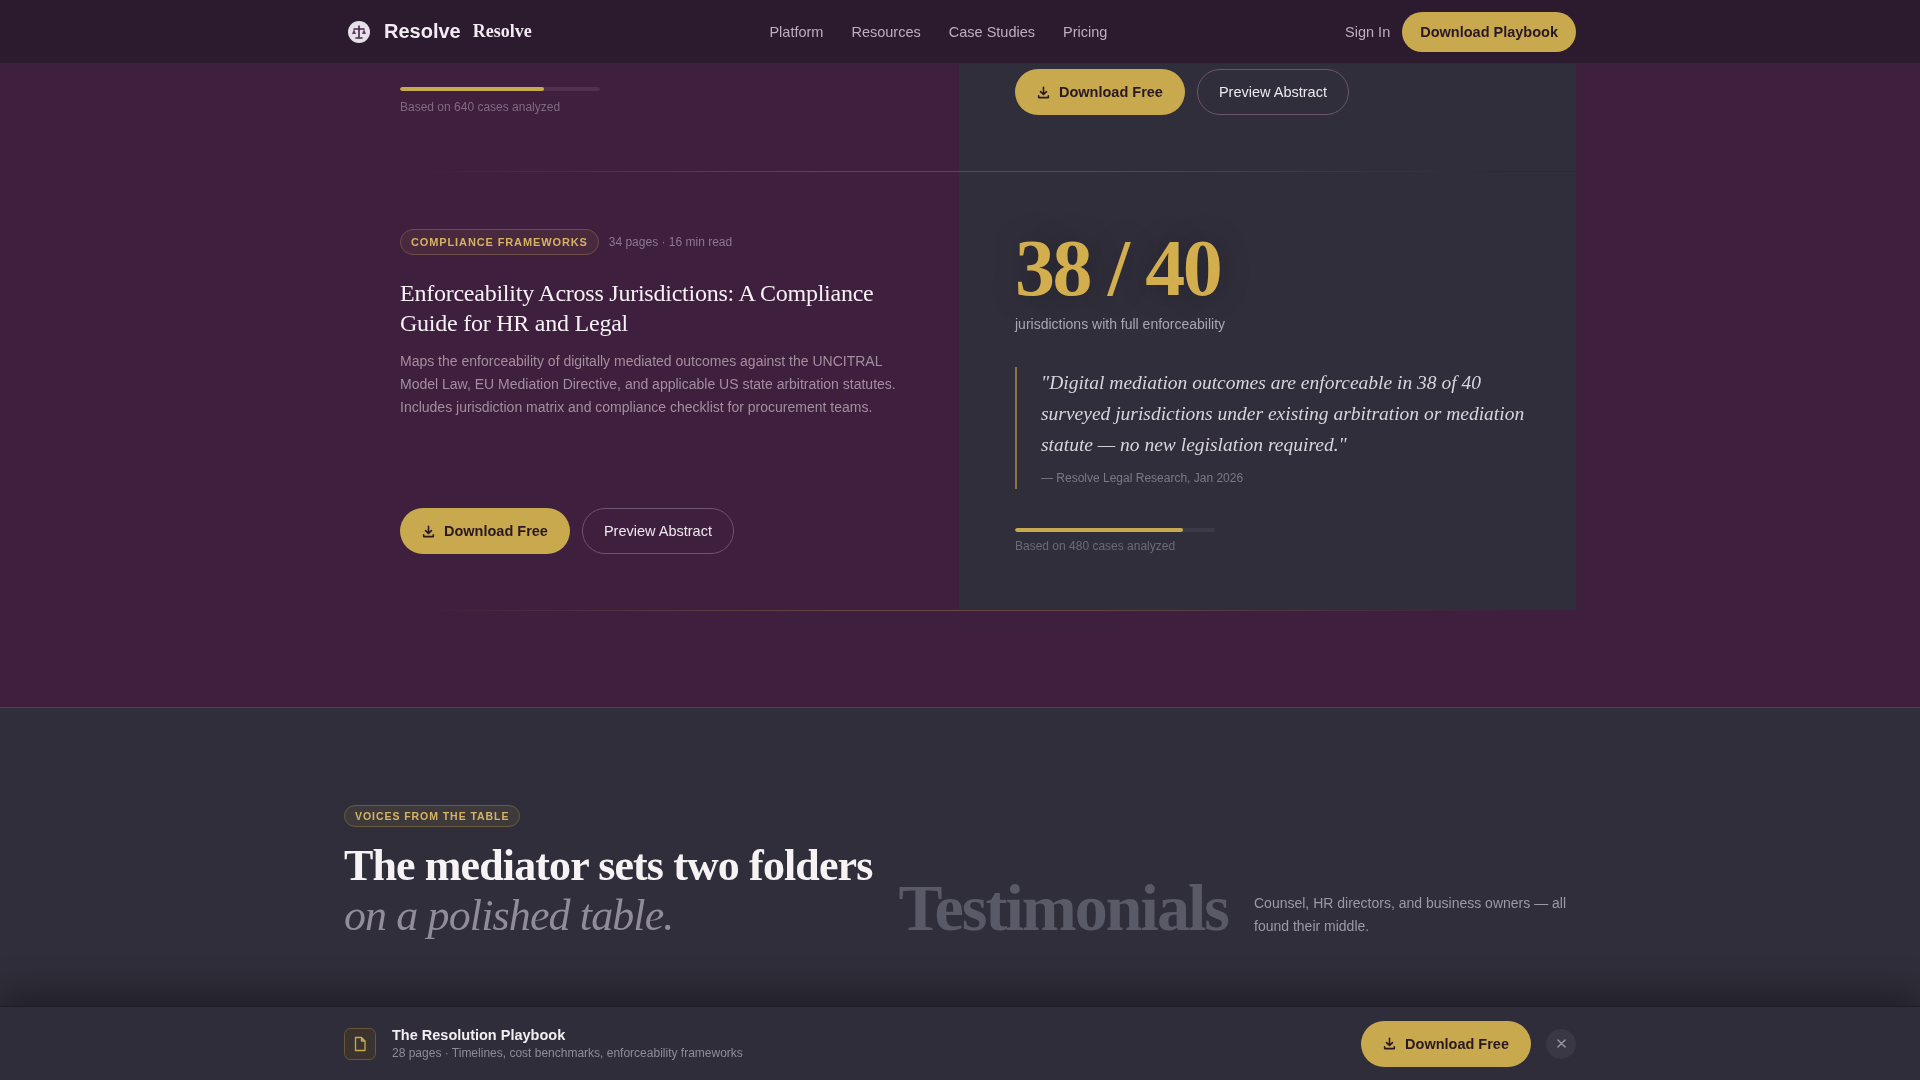 The width and height of the screenshot is (1920, 1080). I want to click on section-heading: The mediator sets two folders, so click(608, 866).